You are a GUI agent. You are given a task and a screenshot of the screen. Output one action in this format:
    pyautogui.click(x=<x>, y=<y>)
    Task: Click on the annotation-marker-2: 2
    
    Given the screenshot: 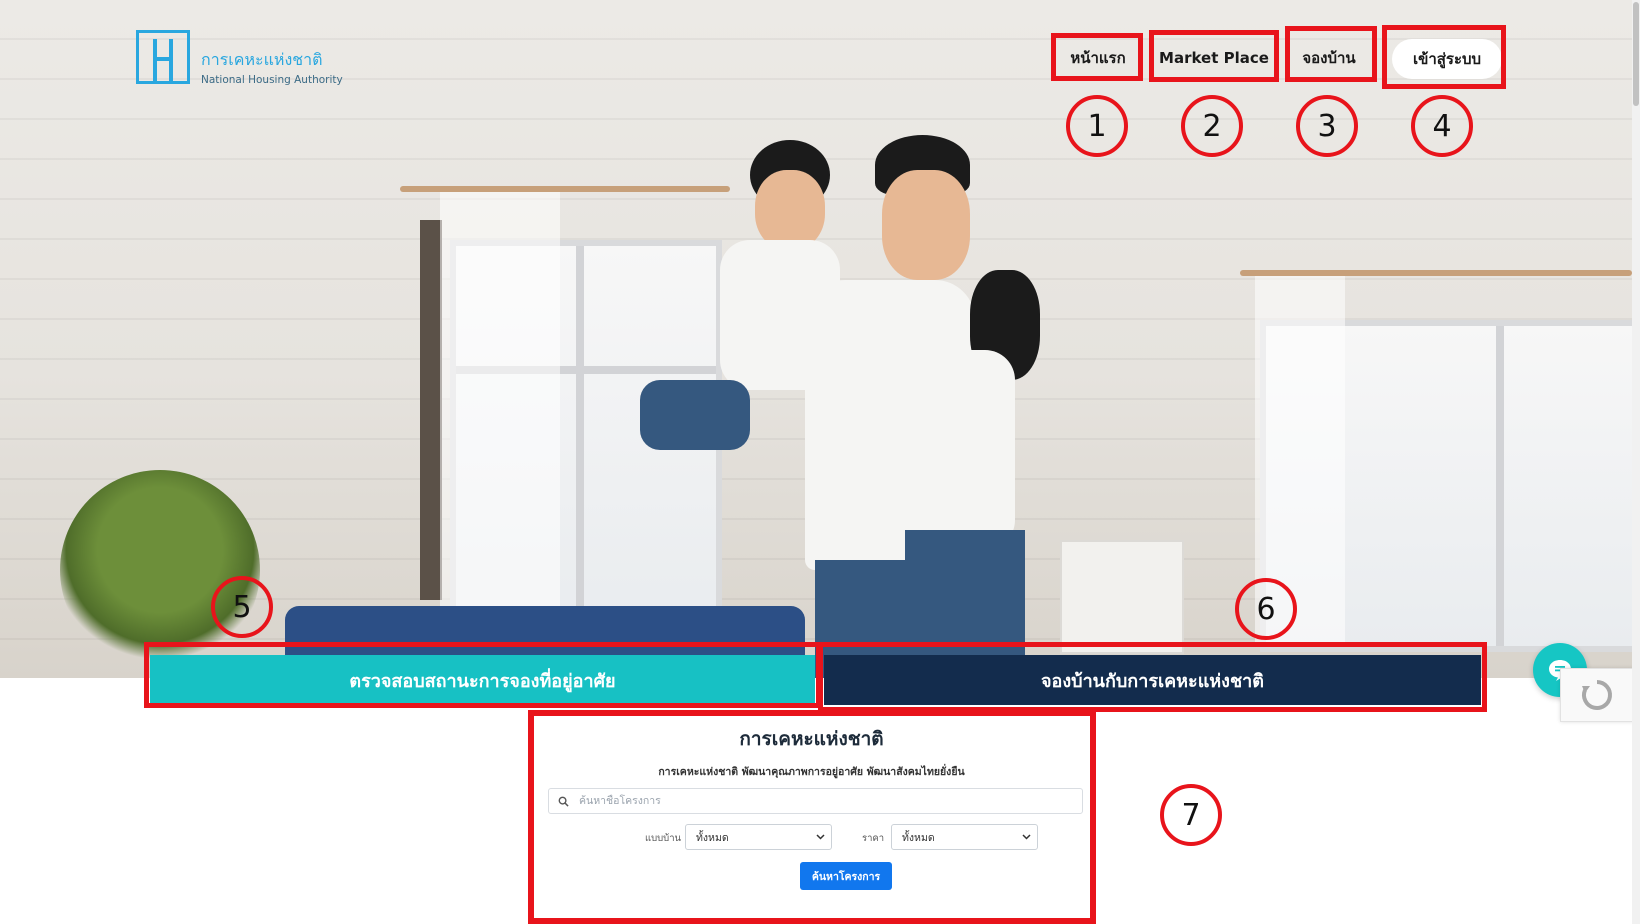 What is the action you would take?
    pyautogui.click(x=1212, y=126)
    